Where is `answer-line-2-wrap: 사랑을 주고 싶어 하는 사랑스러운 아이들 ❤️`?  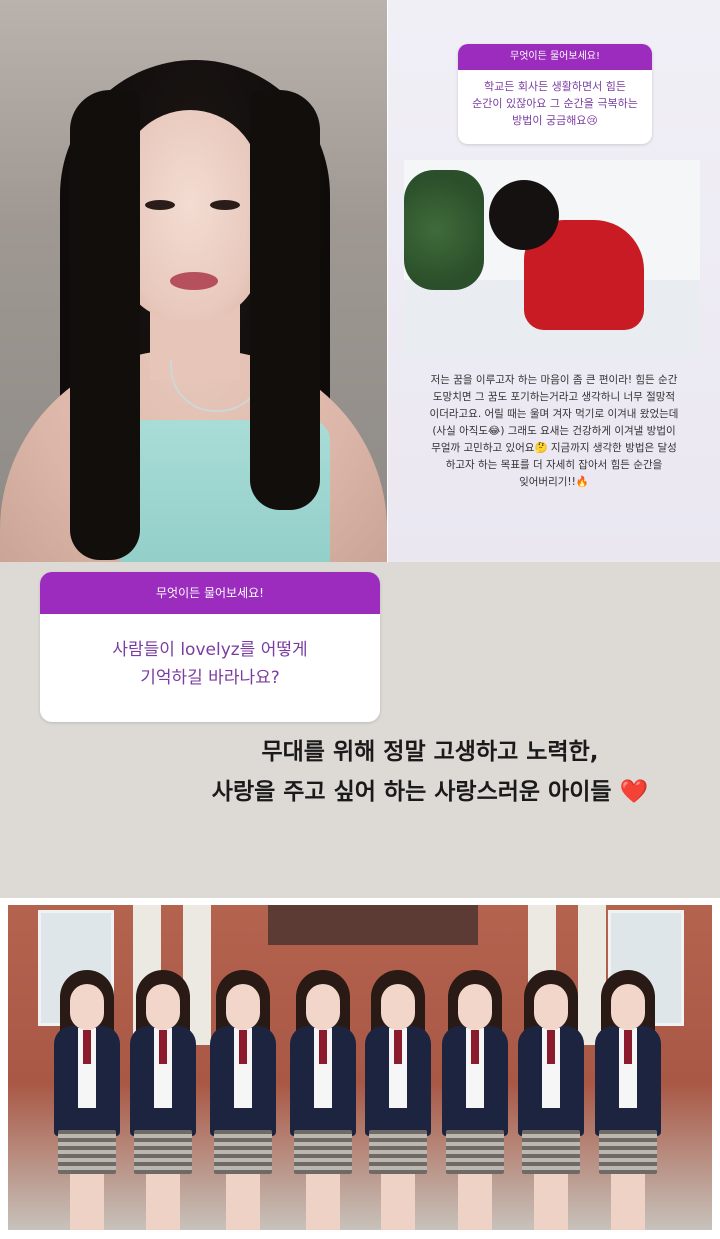 answer-line-2-wrap: 사랑을 주고 싶어 하는 사랑스러운 아이들 ❤️ is located at coordinates (430, 792).